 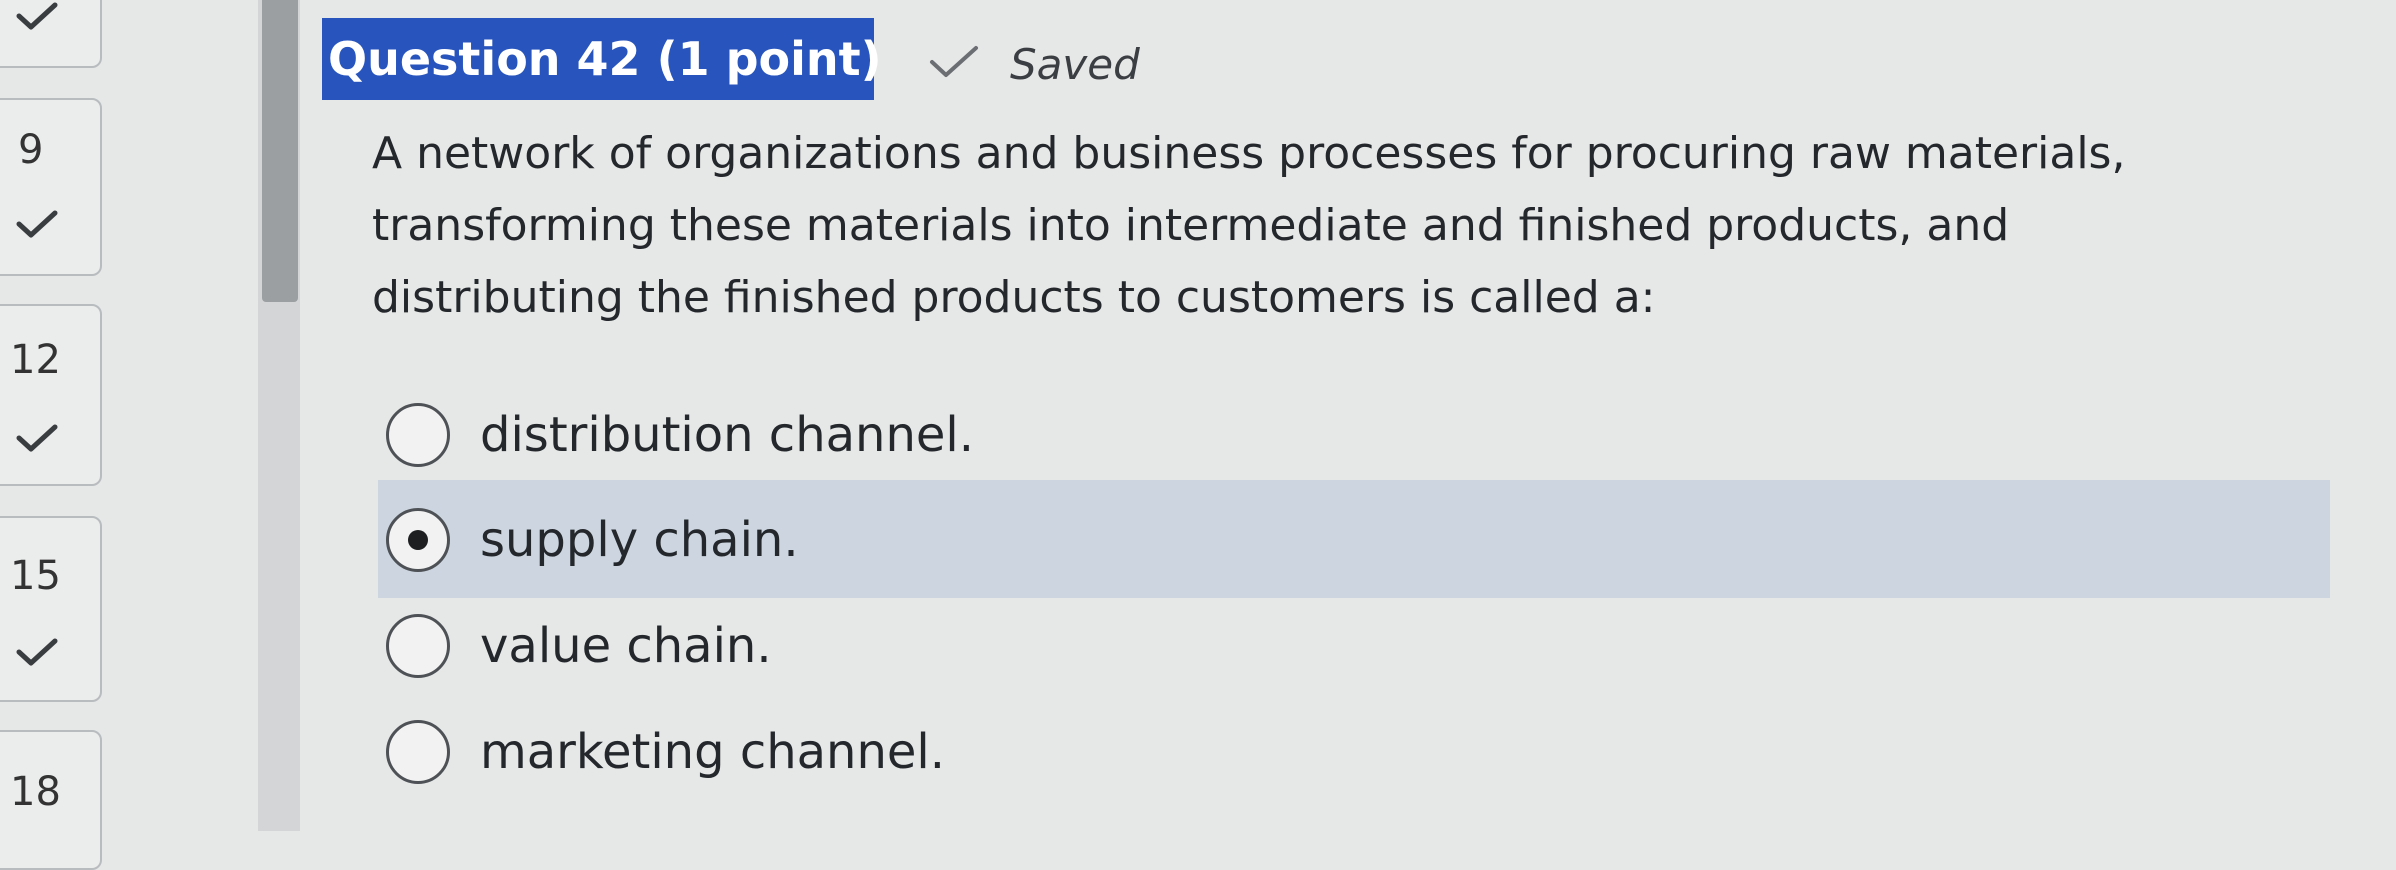 I want to click on answer-option: value chain., so click(x=1336, y=646).